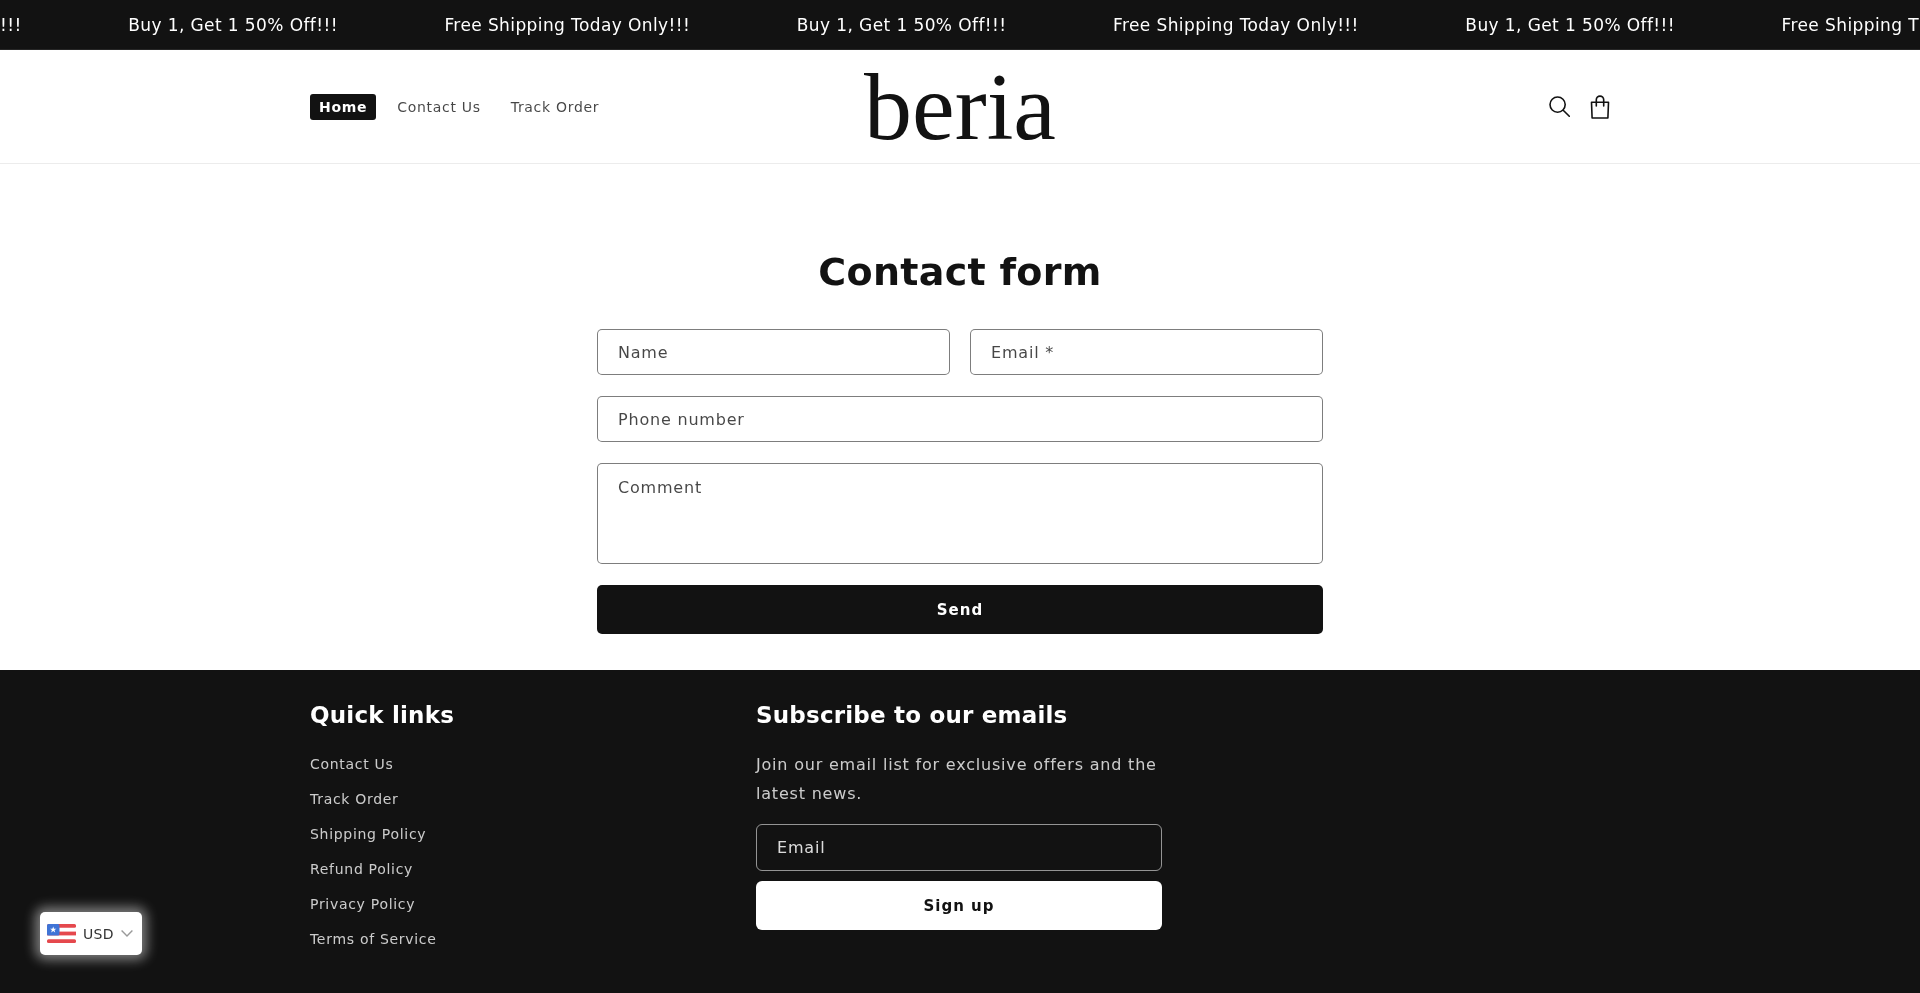  What do you see at coordinates (773, 352) in the screenshot?
I see `input-field: Name` at bounding box center [773, 352].